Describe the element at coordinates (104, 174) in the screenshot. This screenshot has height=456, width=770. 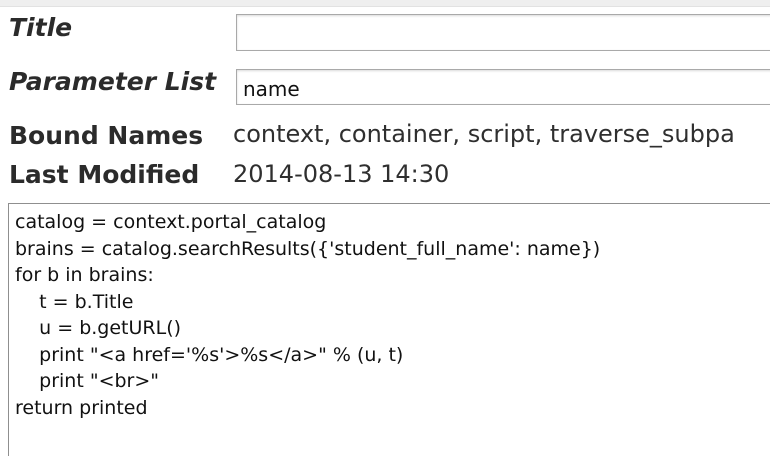
I see `last-modified-label: Last Modified` at that location.